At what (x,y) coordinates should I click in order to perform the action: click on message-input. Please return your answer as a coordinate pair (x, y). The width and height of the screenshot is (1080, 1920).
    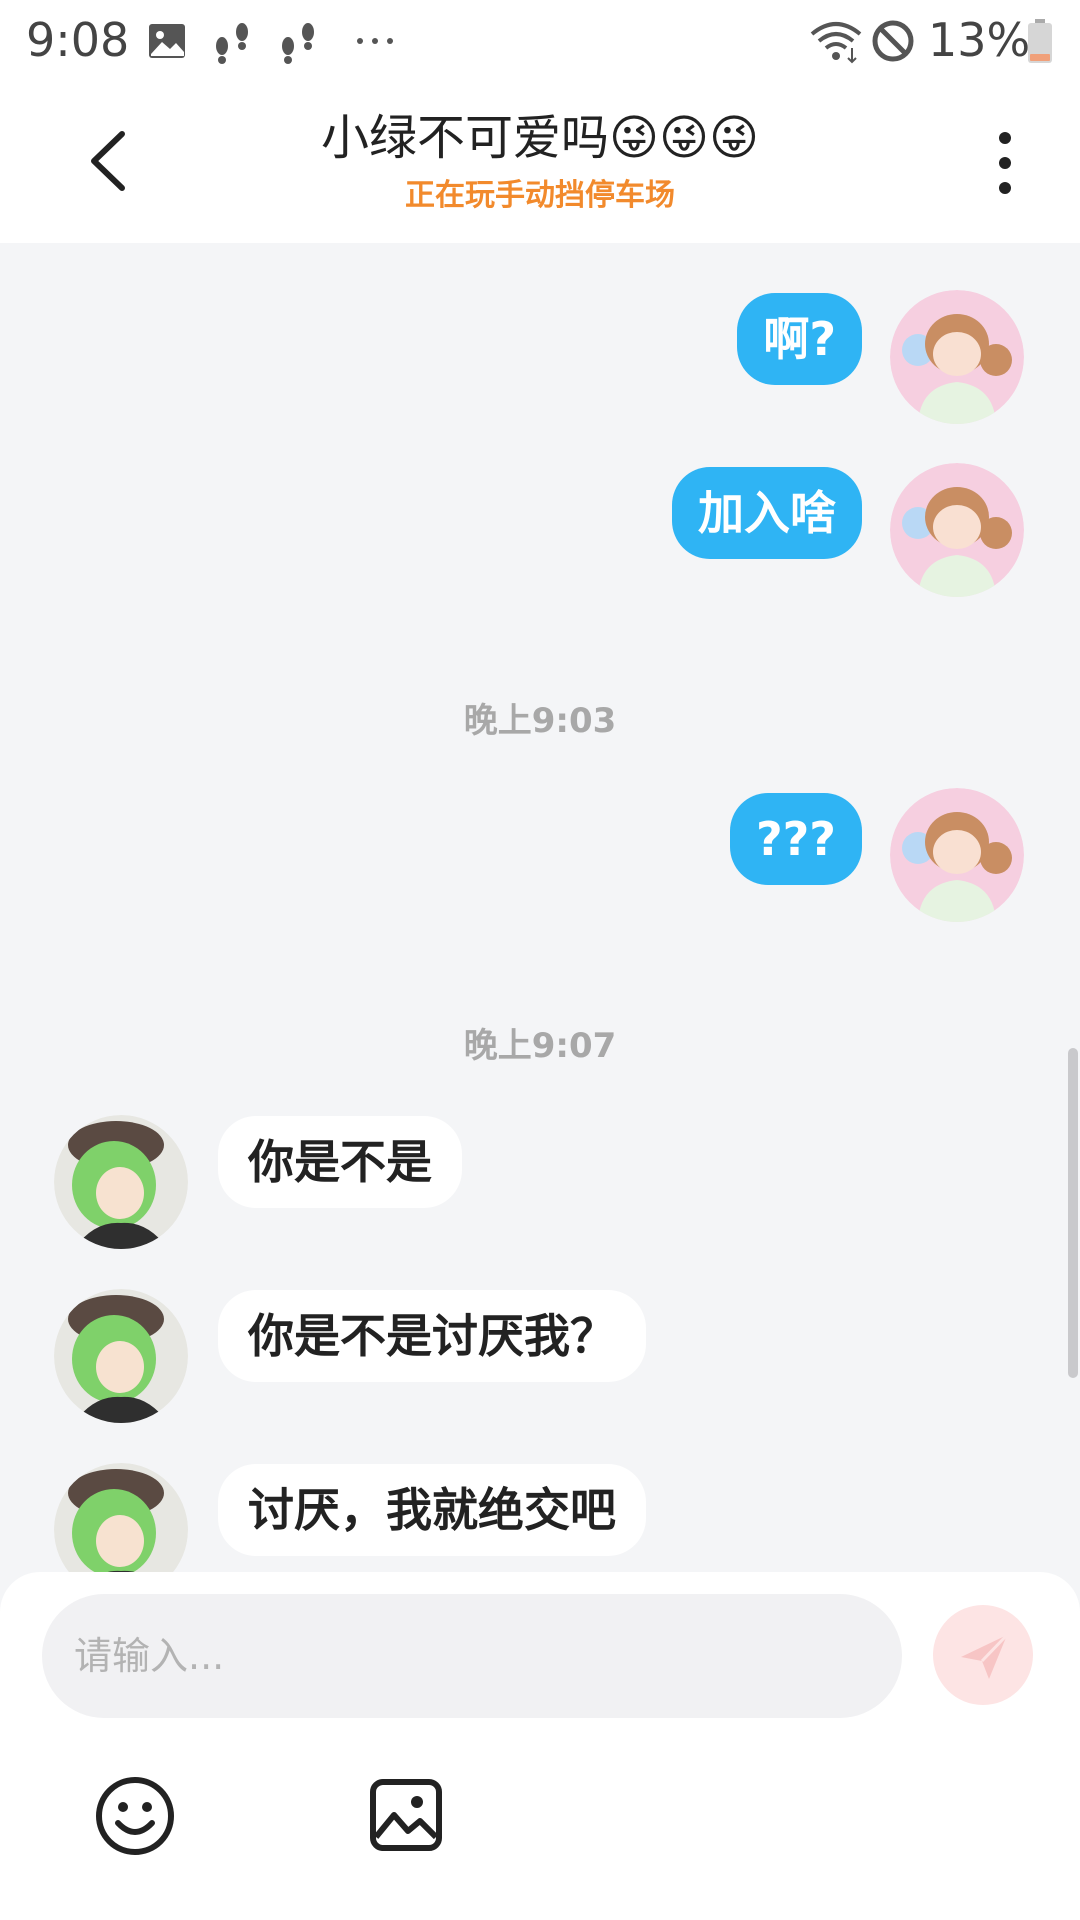
    Looking at the image, I should click on (472, 1656).